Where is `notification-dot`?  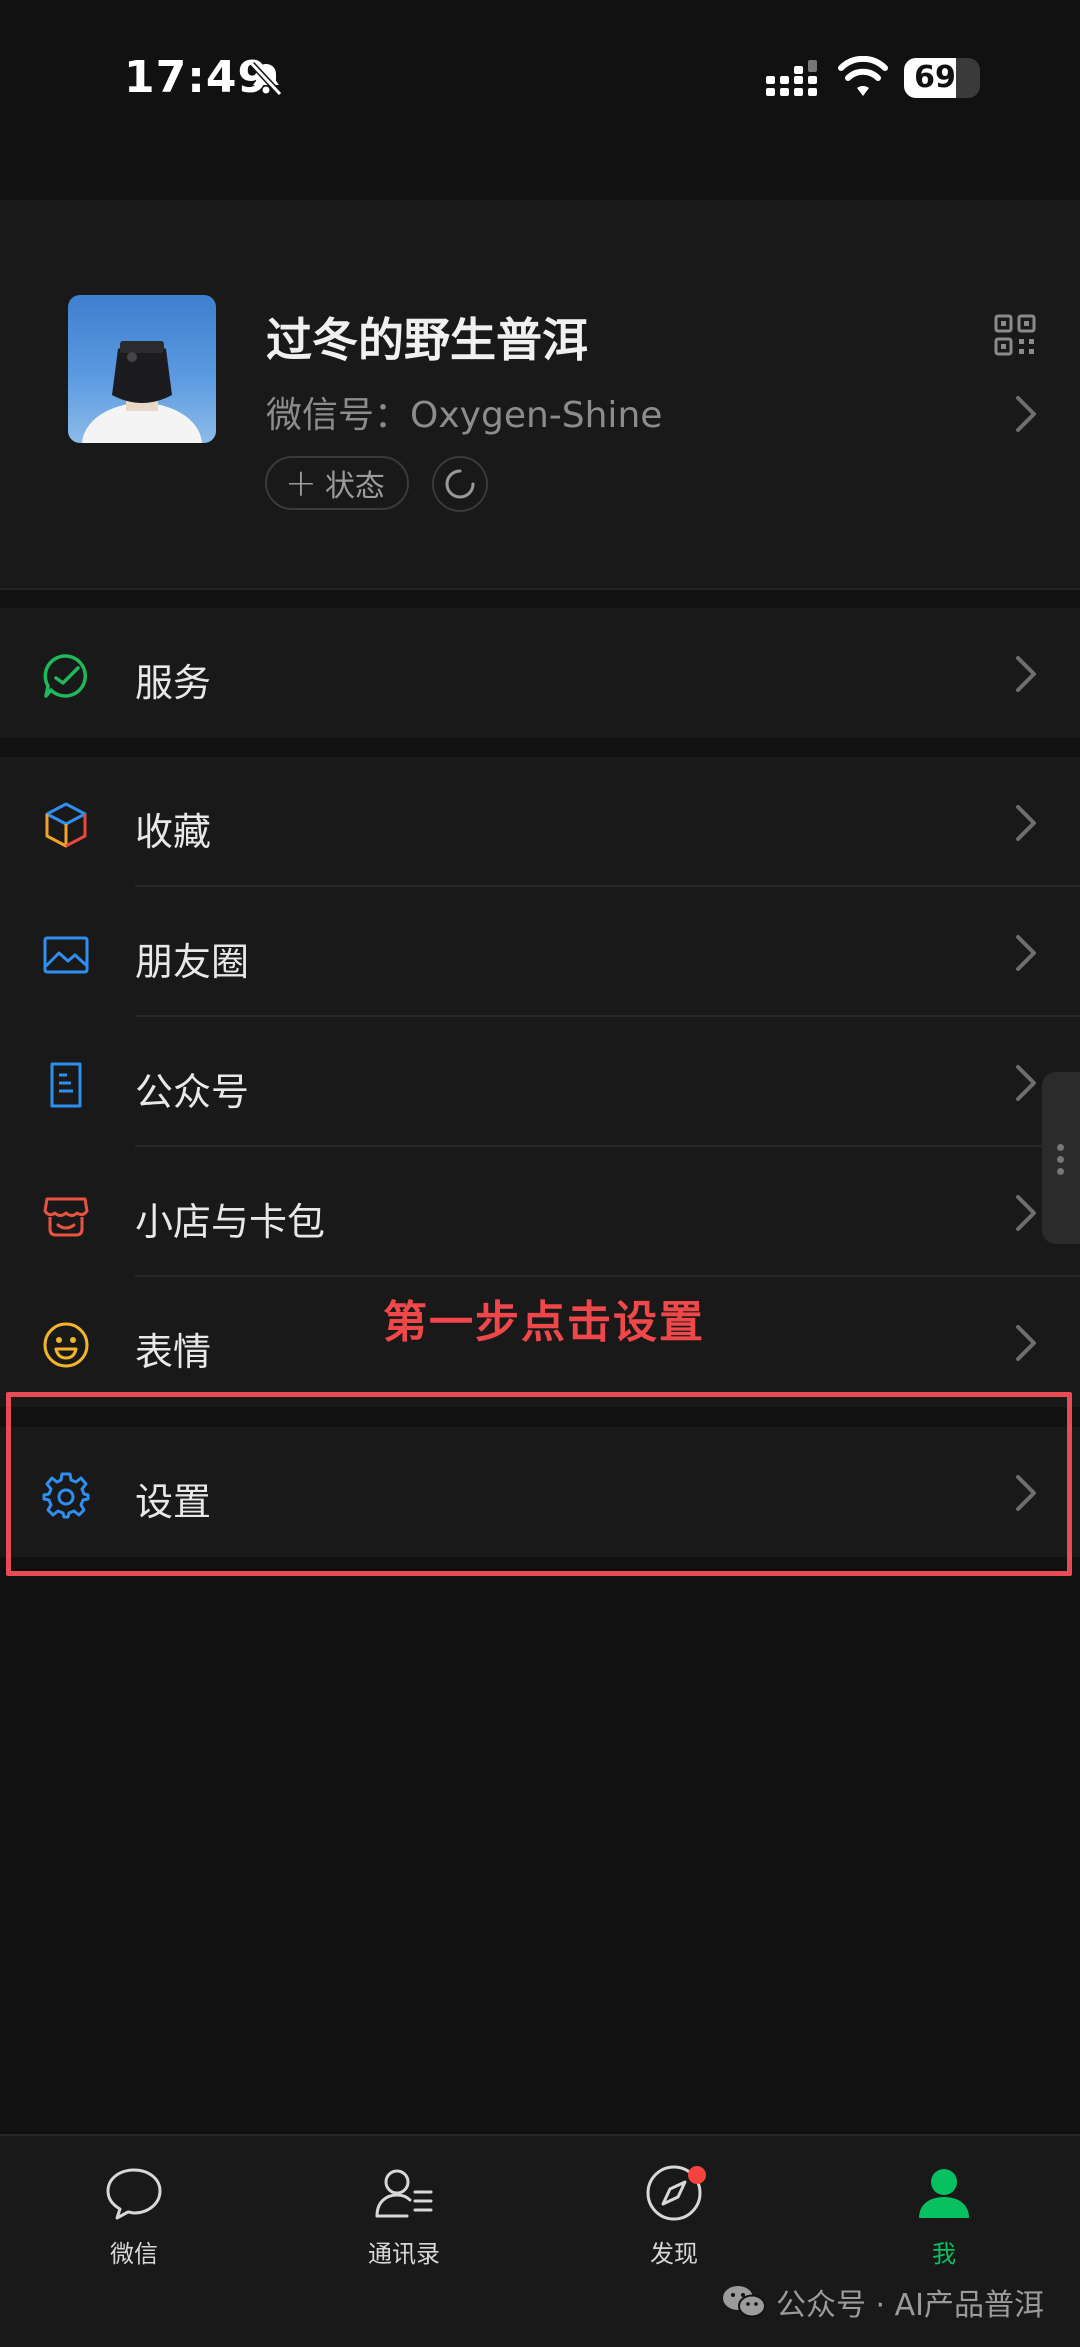 notification-dot is located at coordinates (697, 2175).